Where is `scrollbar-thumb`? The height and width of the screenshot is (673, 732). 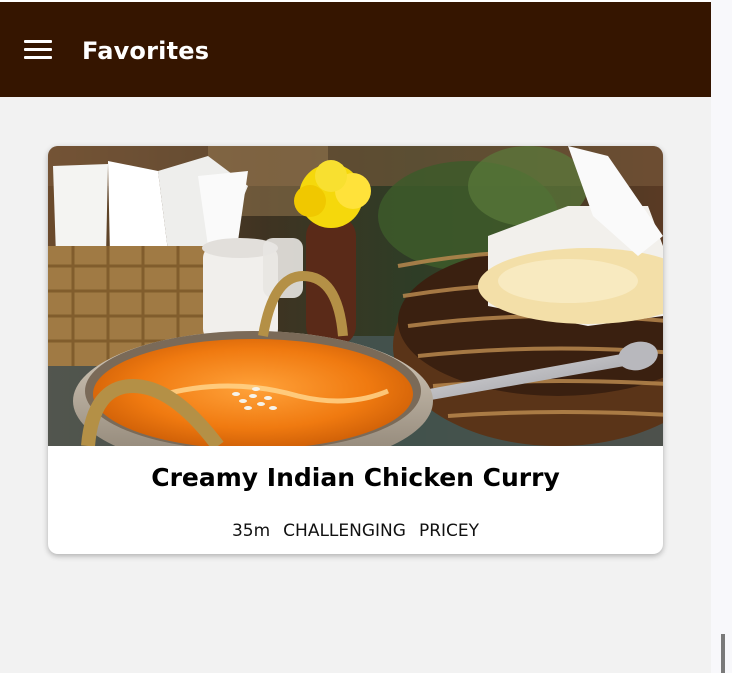 scrollbar-thumb is located at coordinates (723, 653).